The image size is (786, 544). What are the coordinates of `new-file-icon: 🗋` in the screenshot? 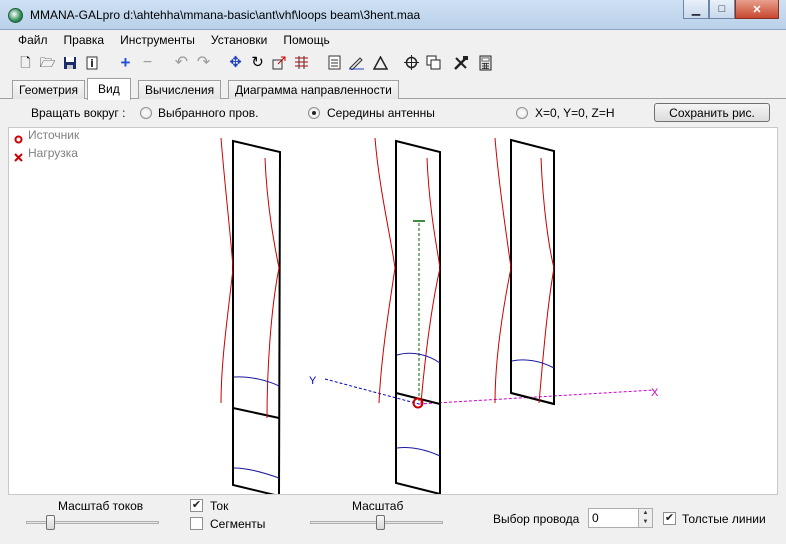 It's located at (25, 62).